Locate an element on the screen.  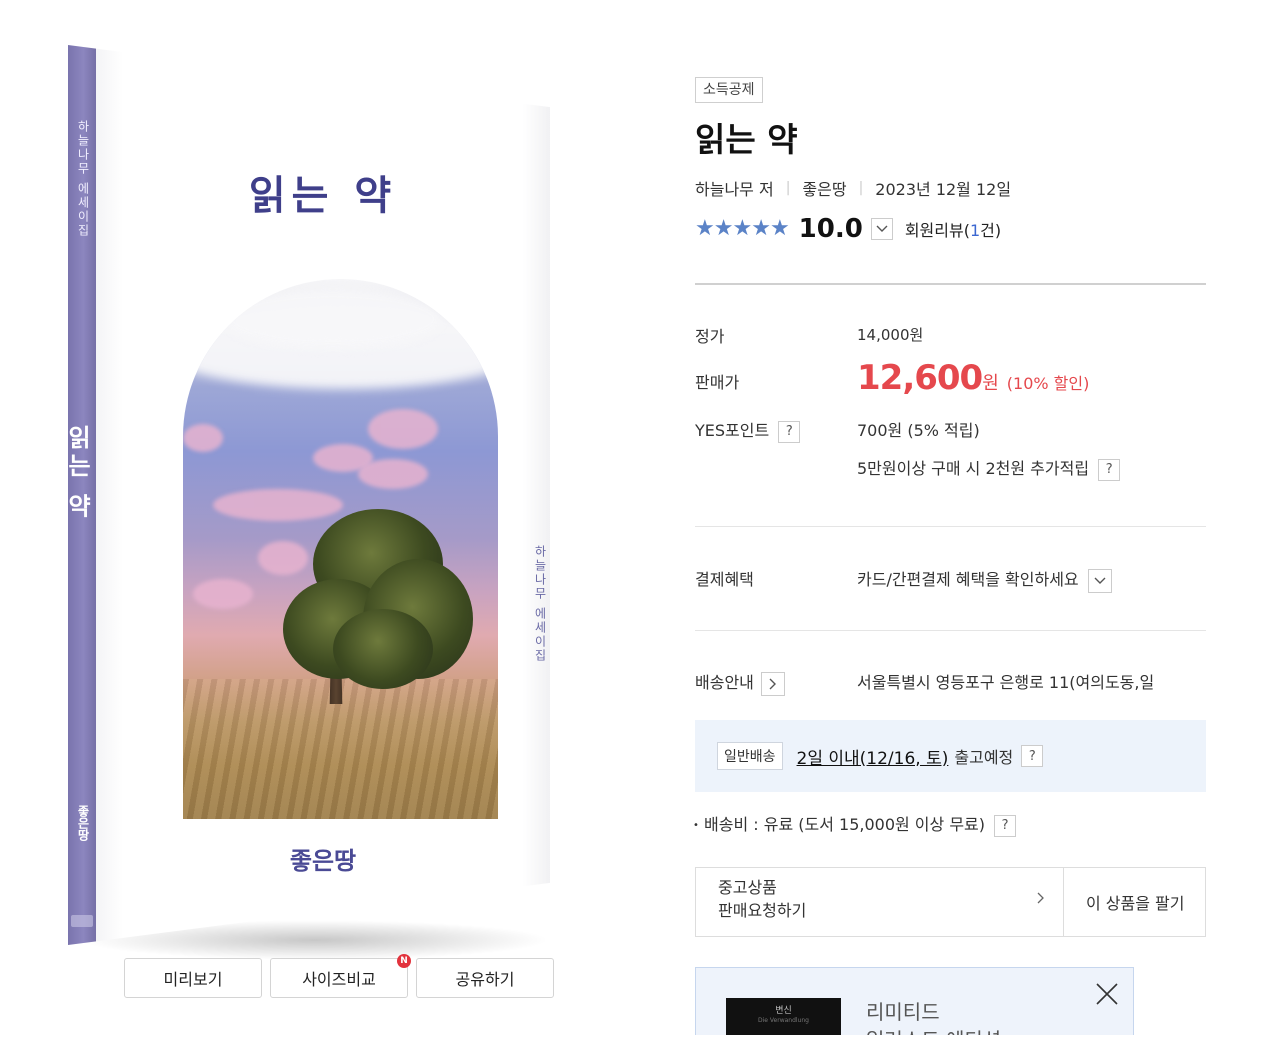
extra-point-help-button: ? is located at coordinates (1109, 469).